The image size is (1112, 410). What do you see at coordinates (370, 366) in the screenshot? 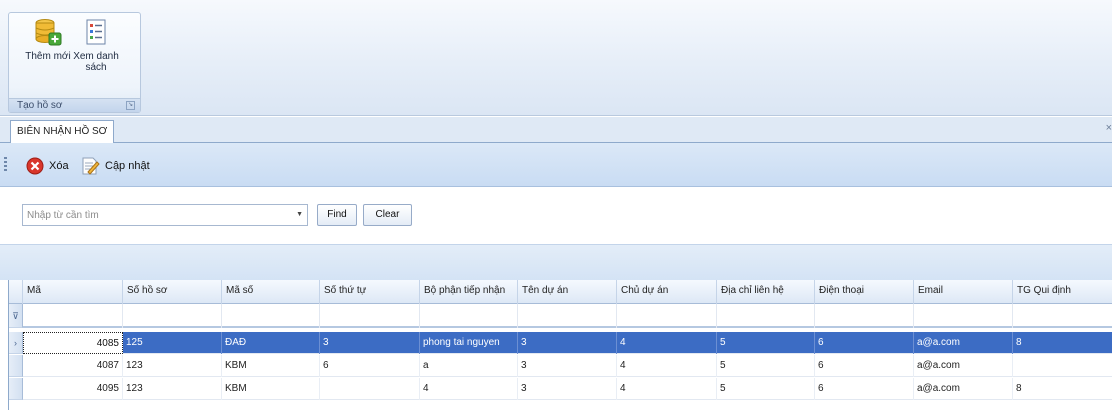
I see `cell-so-thu-tu: 6` at bounding box center [370, 366].